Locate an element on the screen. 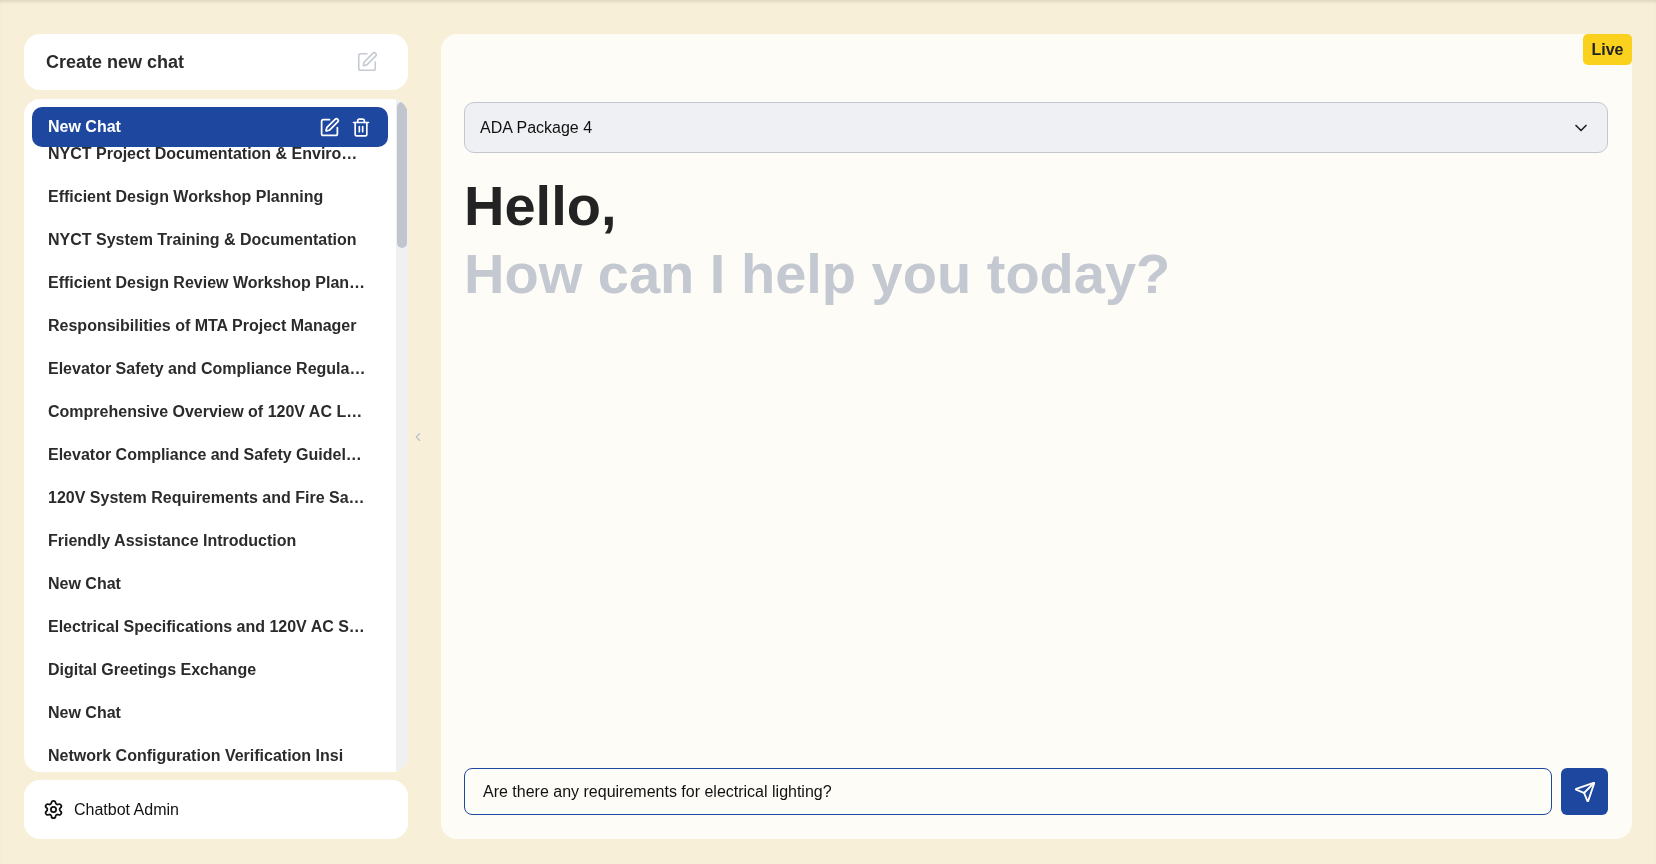 The width and height of the screenshot is (1656, 864). send-icon is located at coordinates (1584, 791).